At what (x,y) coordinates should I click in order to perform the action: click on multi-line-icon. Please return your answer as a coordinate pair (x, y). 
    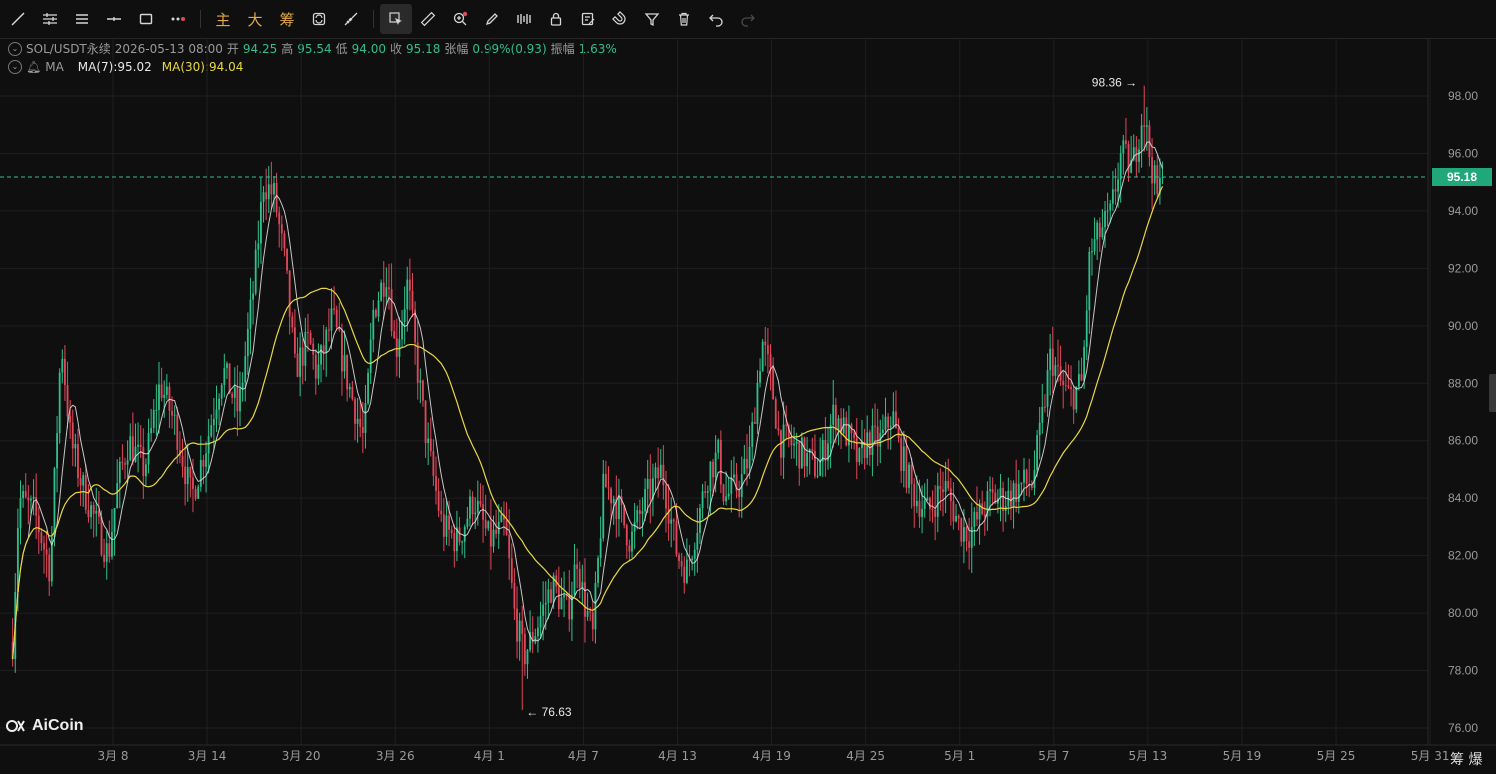
    Looking at the image, I should click on (50, 19).